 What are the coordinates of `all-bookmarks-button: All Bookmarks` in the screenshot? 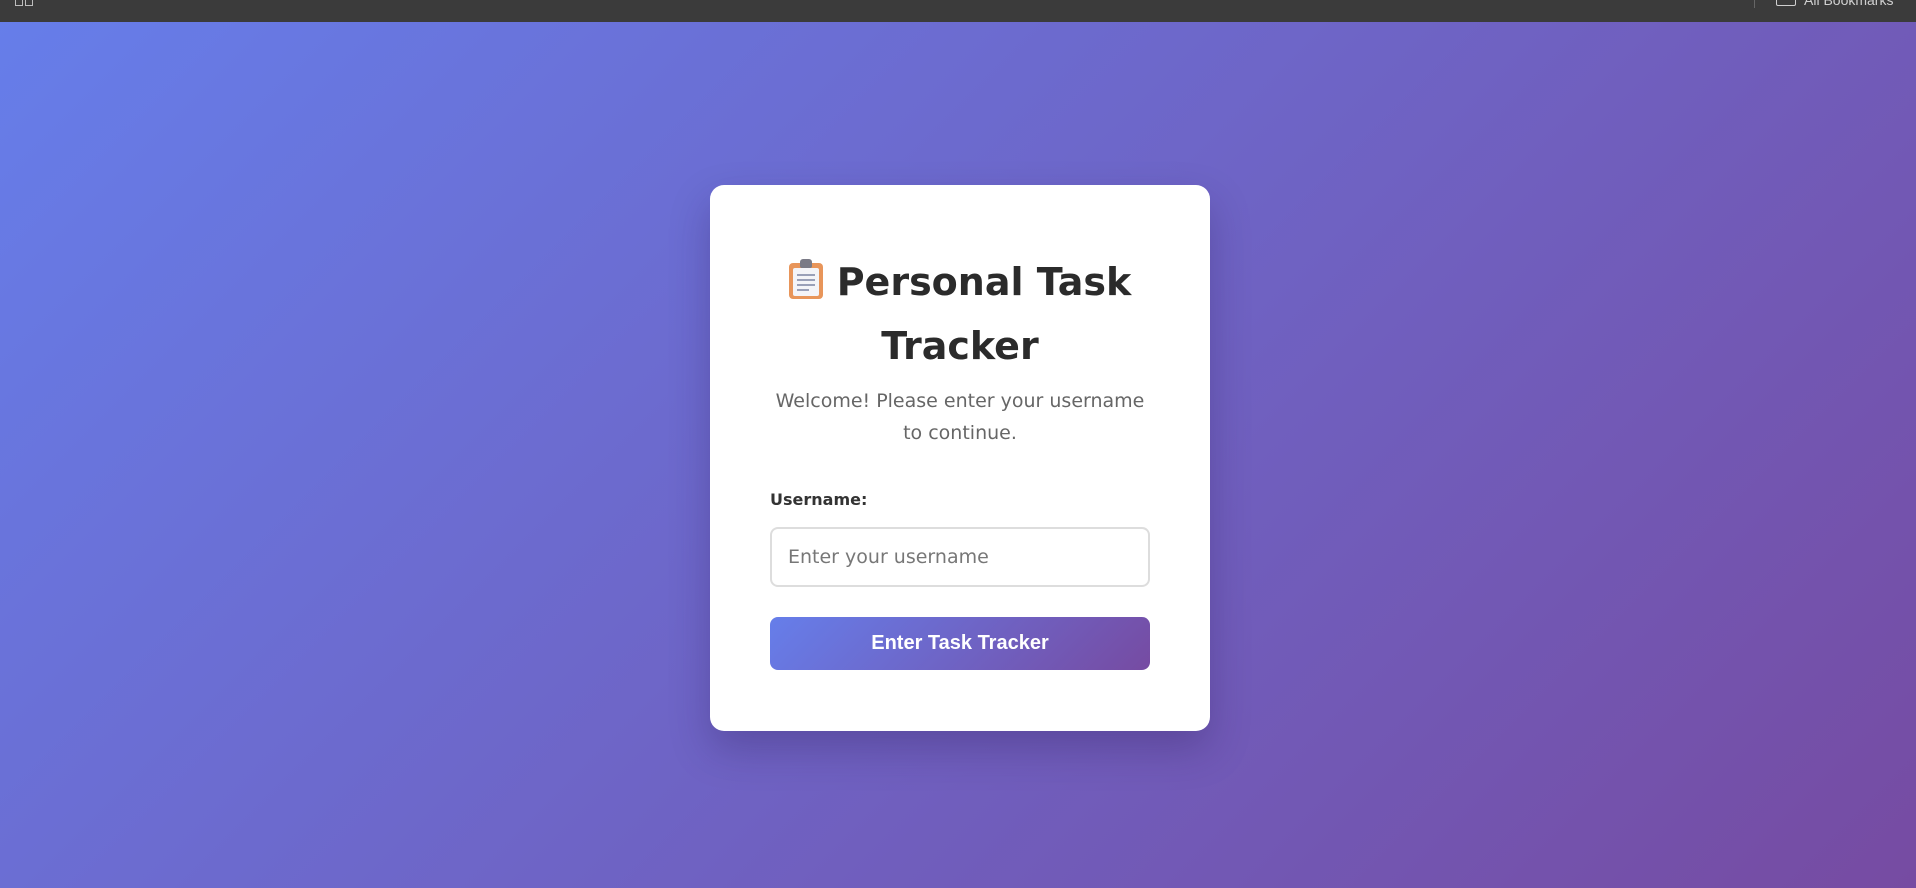 It's located at (1835, 4).